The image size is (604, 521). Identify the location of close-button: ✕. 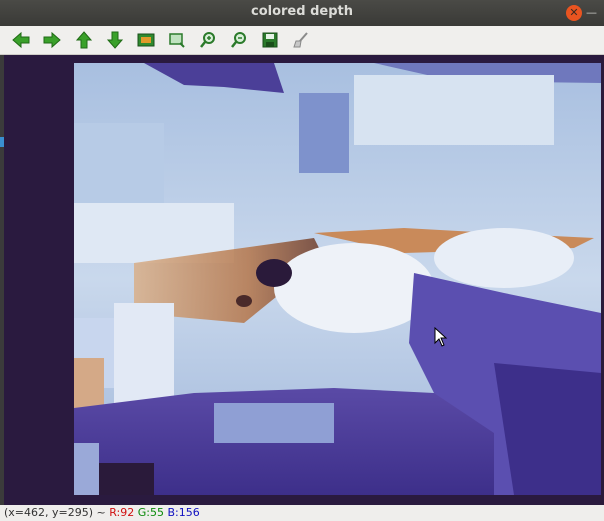
(574, 13).